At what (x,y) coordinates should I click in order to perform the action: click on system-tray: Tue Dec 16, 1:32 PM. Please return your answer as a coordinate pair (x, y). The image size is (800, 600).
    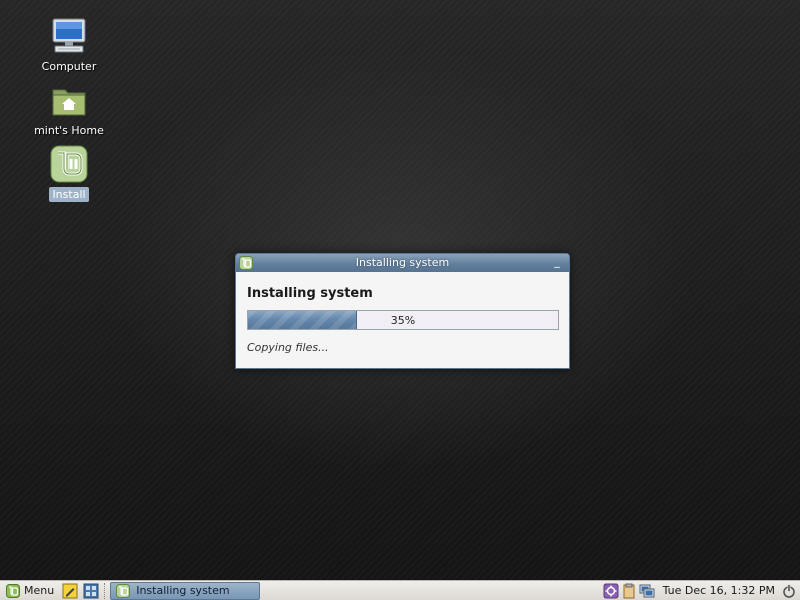
    Looking at the image, I should click on (701, 591).